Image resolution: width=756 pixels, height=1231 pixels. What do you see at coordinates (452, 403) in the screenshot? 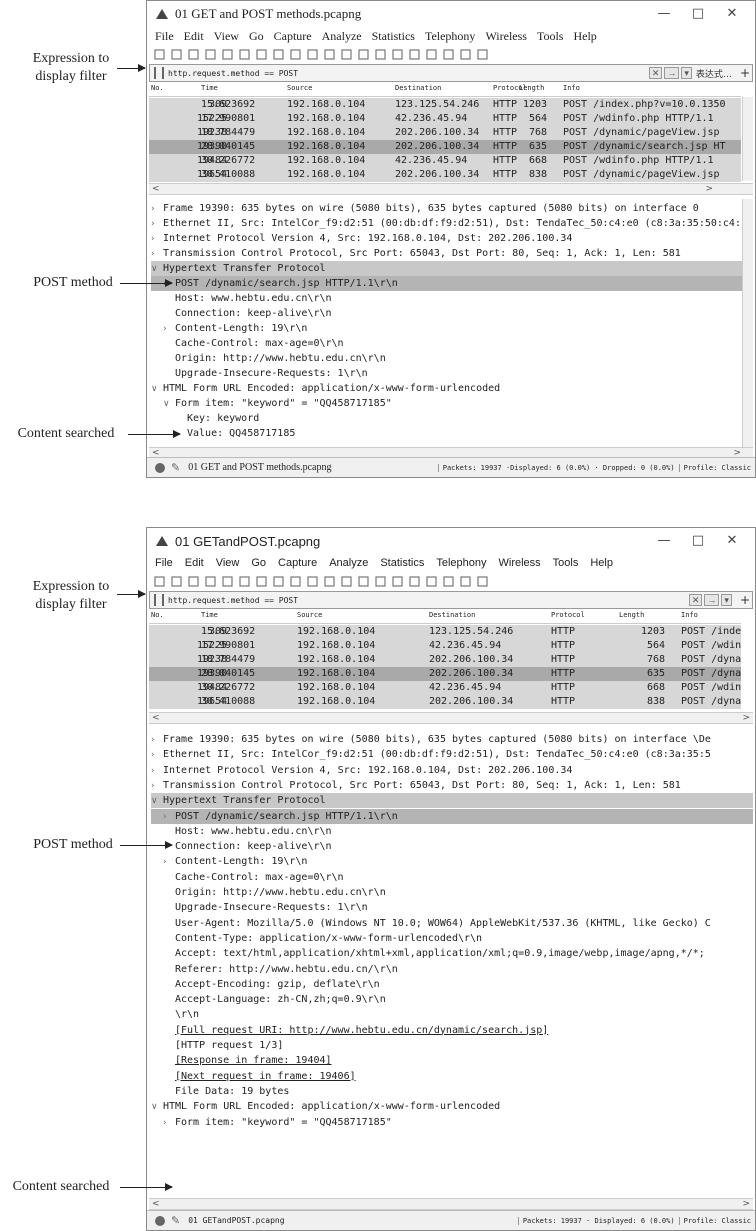
I see `detail-tree-item: ∨ Form item: "keyword" = "QQ458717185"` at bounding box center [452, 403].